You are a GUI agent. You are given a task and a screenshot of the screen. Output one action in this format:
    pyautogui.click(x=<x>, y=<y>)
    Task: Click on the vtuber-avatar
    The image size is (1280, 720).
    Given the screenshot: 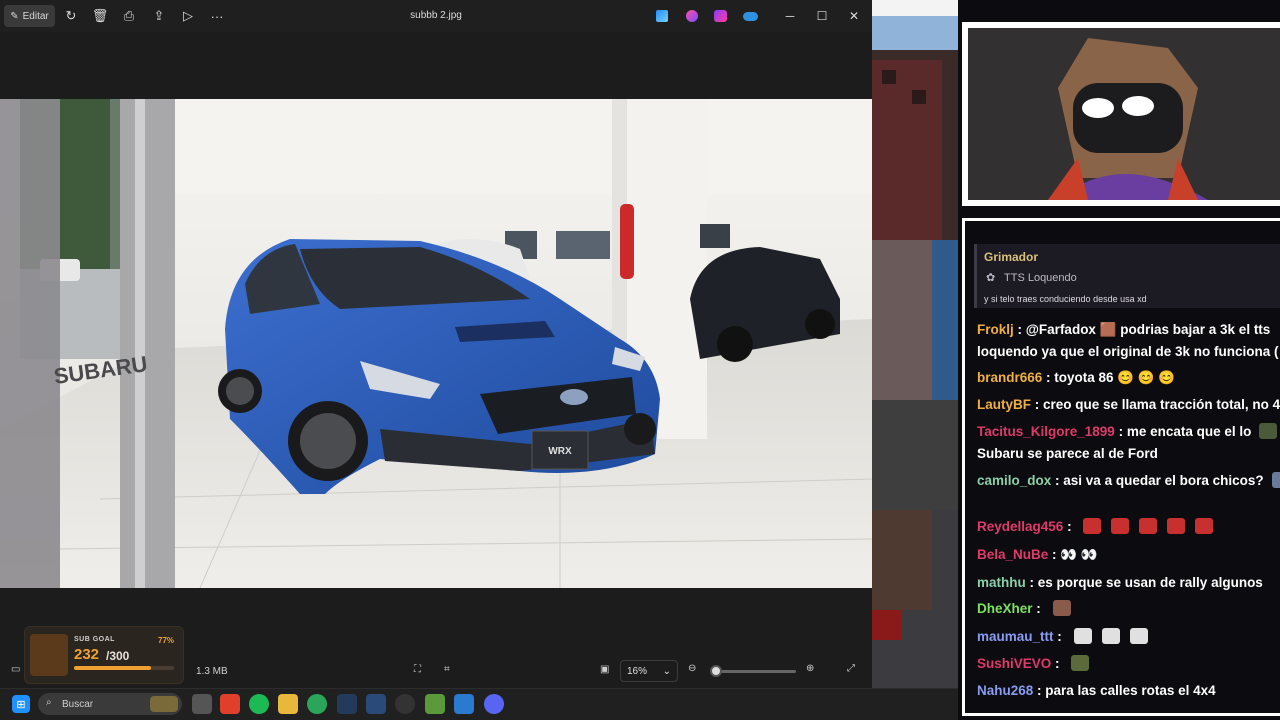 What is the action you would take?
    pyautogui.click(x=1124, y=114)
    